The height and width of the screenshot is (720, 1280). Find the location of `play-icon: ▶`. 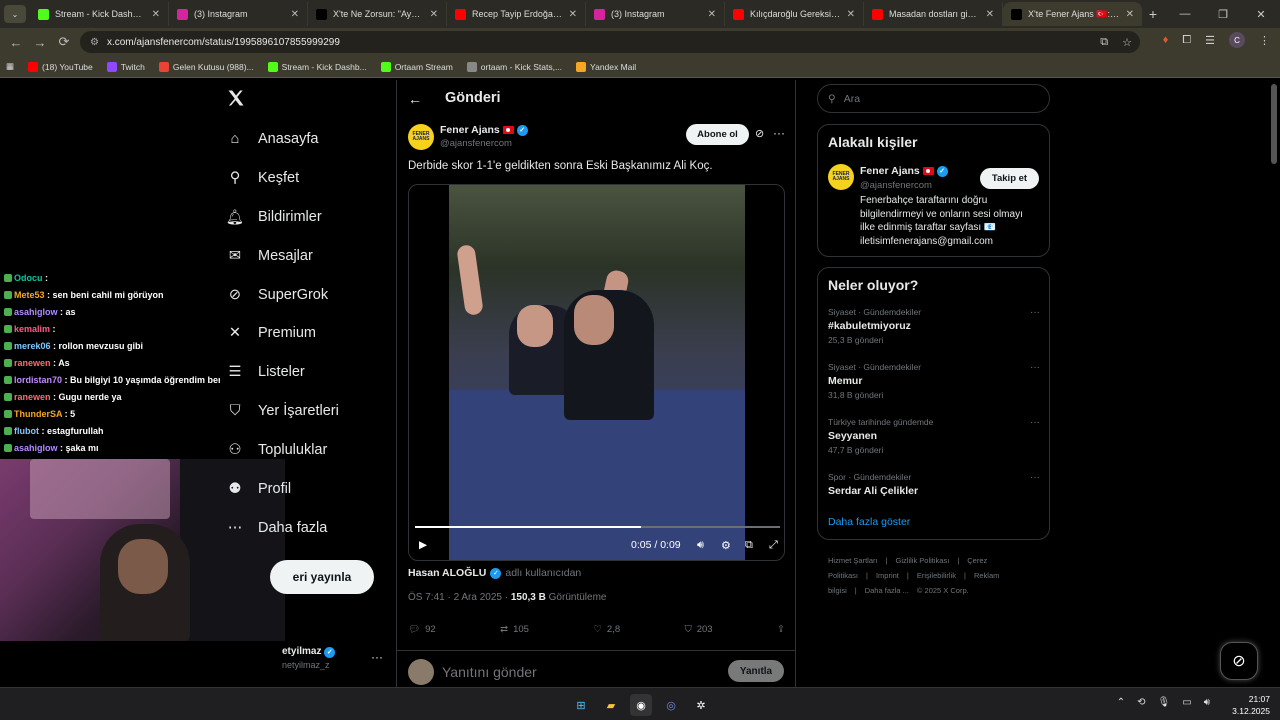

play-icon: ▶ is located at coordinates (423, 545).